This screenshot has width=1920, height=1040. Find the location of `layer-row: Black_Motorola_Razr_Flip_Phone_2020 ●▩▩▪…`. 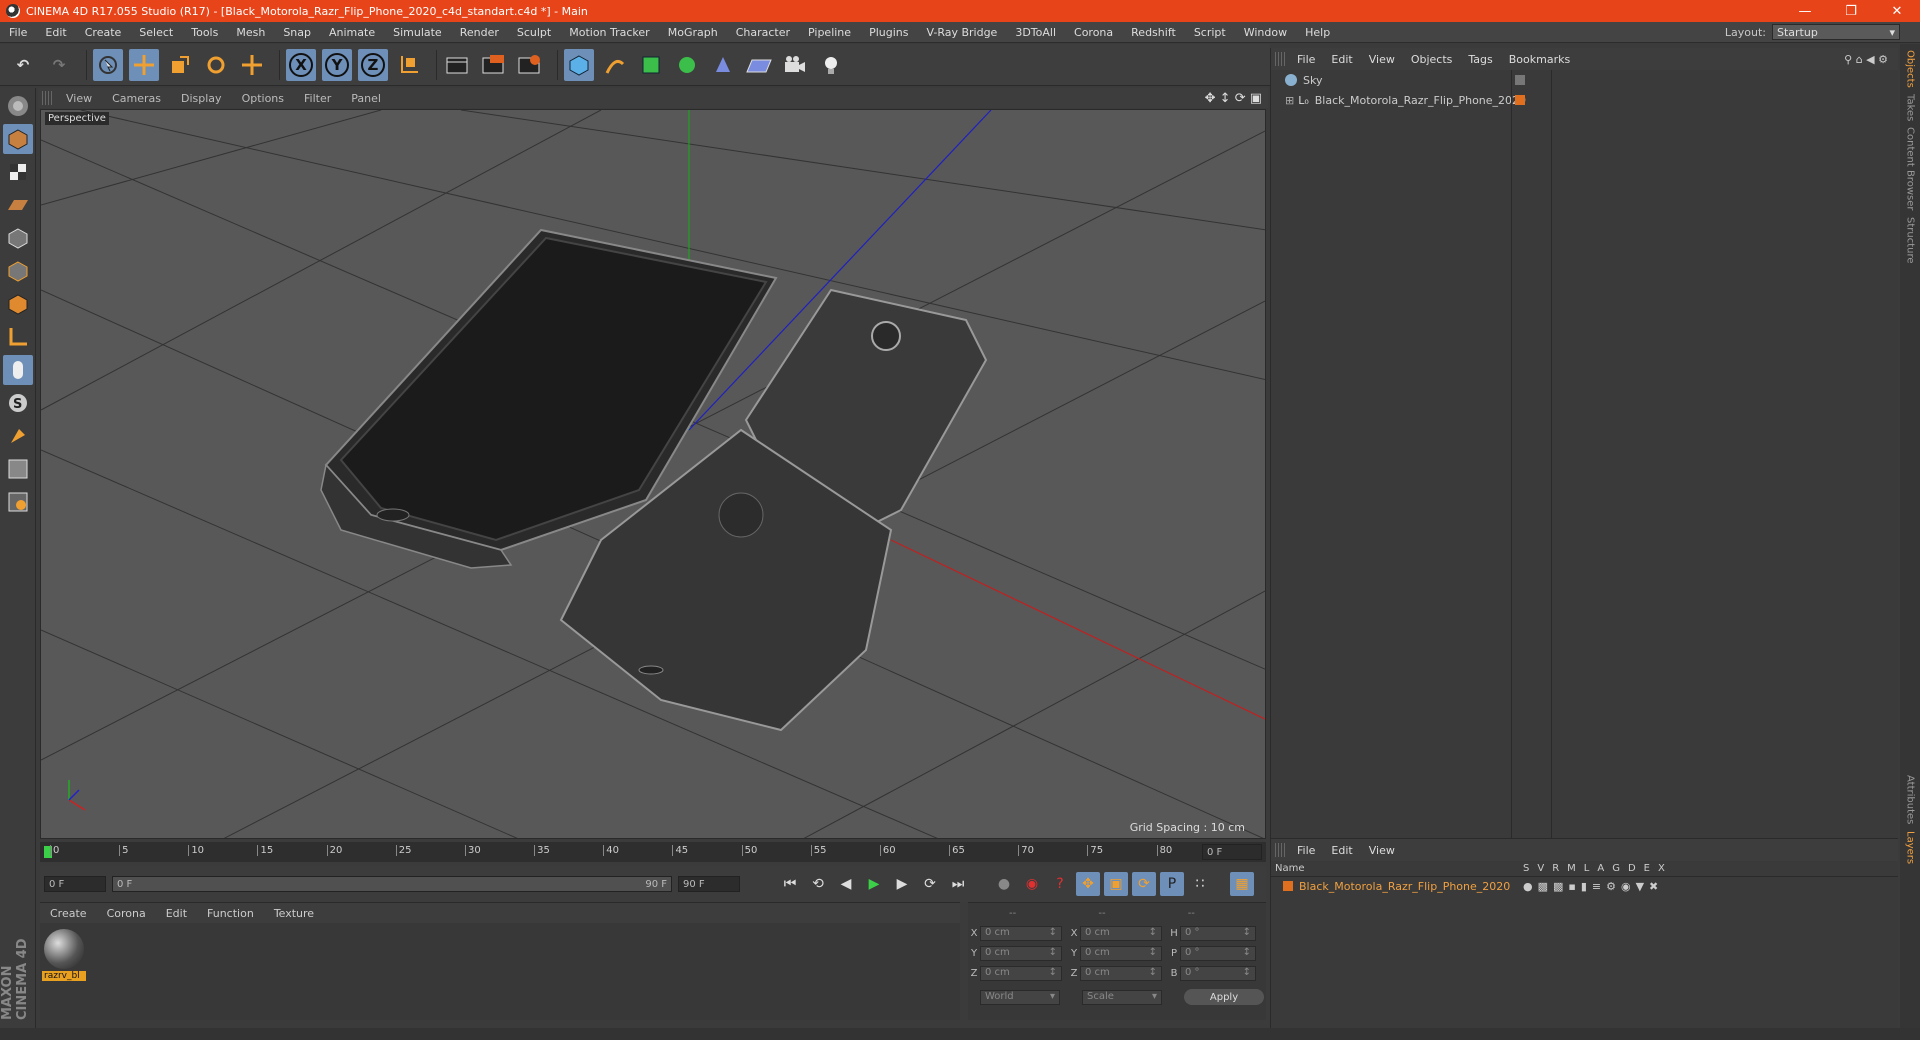

layer-row: Black_Motorola_Razr_Flip_Phone_2020 ●▩▩▪… is located at coordinates (1584, 886).